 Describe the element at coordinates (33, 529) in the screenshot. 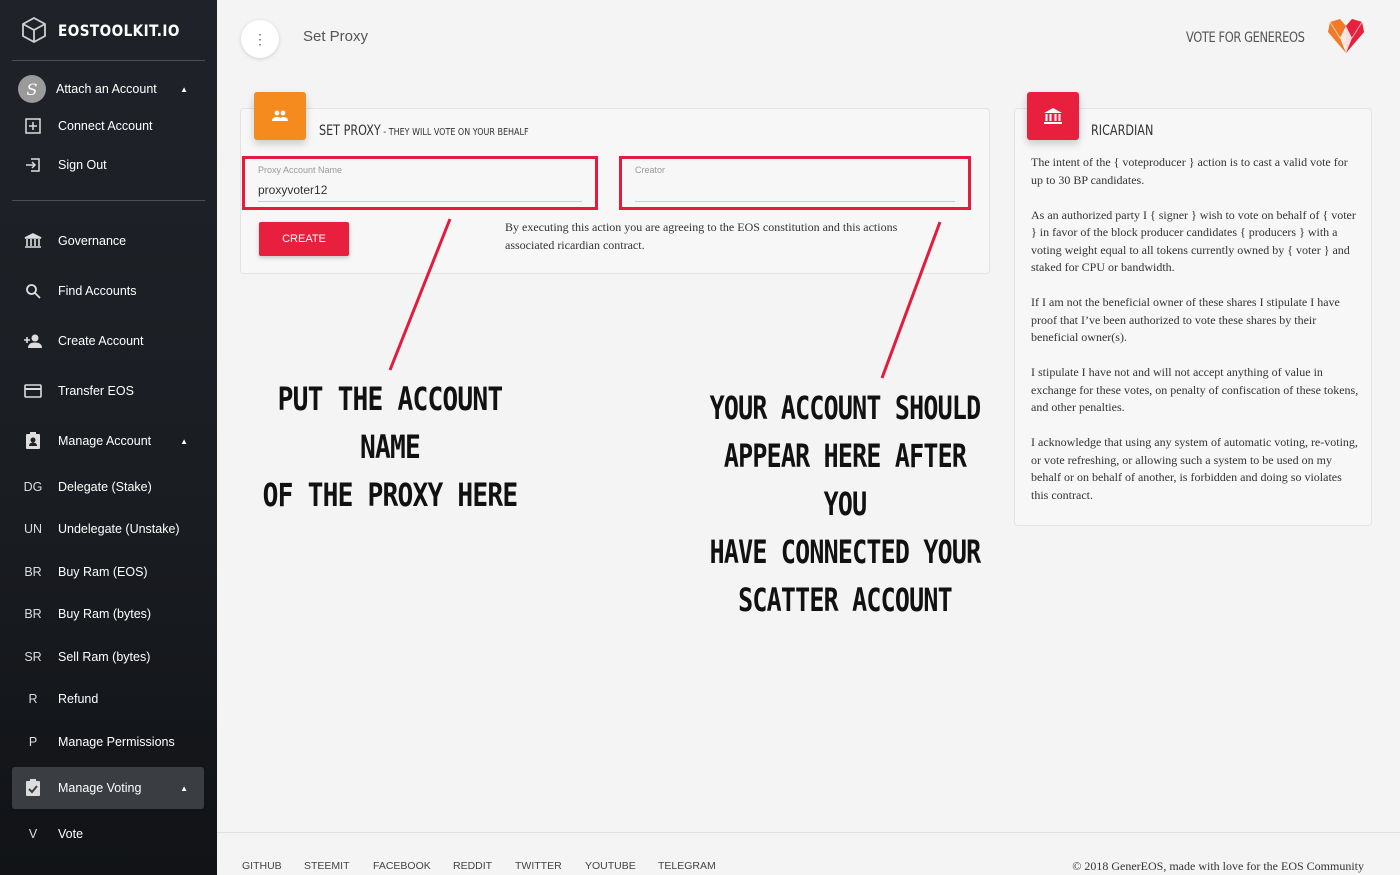

I see `sidebar-item-abbr: UN` at that location.